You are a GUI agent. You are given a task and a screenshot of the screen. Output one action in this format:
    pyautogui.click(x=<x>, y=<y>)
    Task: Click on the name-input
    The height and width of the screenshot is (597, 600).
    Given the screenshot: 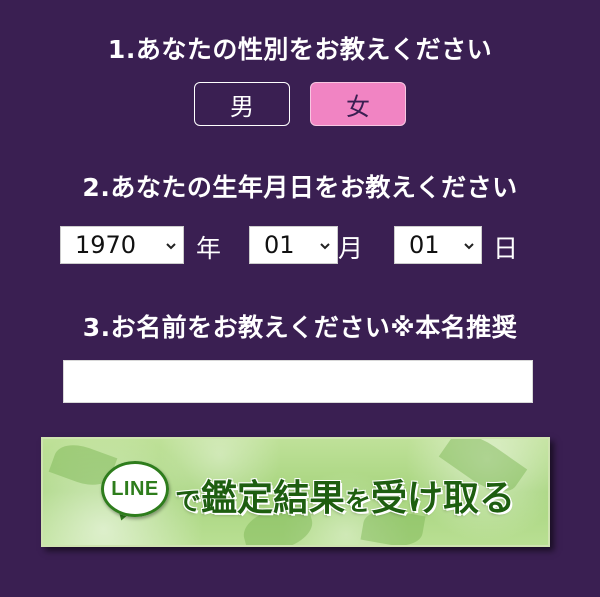 What is the action you would take?
    pyautogui.click(x=298, y=381)
    